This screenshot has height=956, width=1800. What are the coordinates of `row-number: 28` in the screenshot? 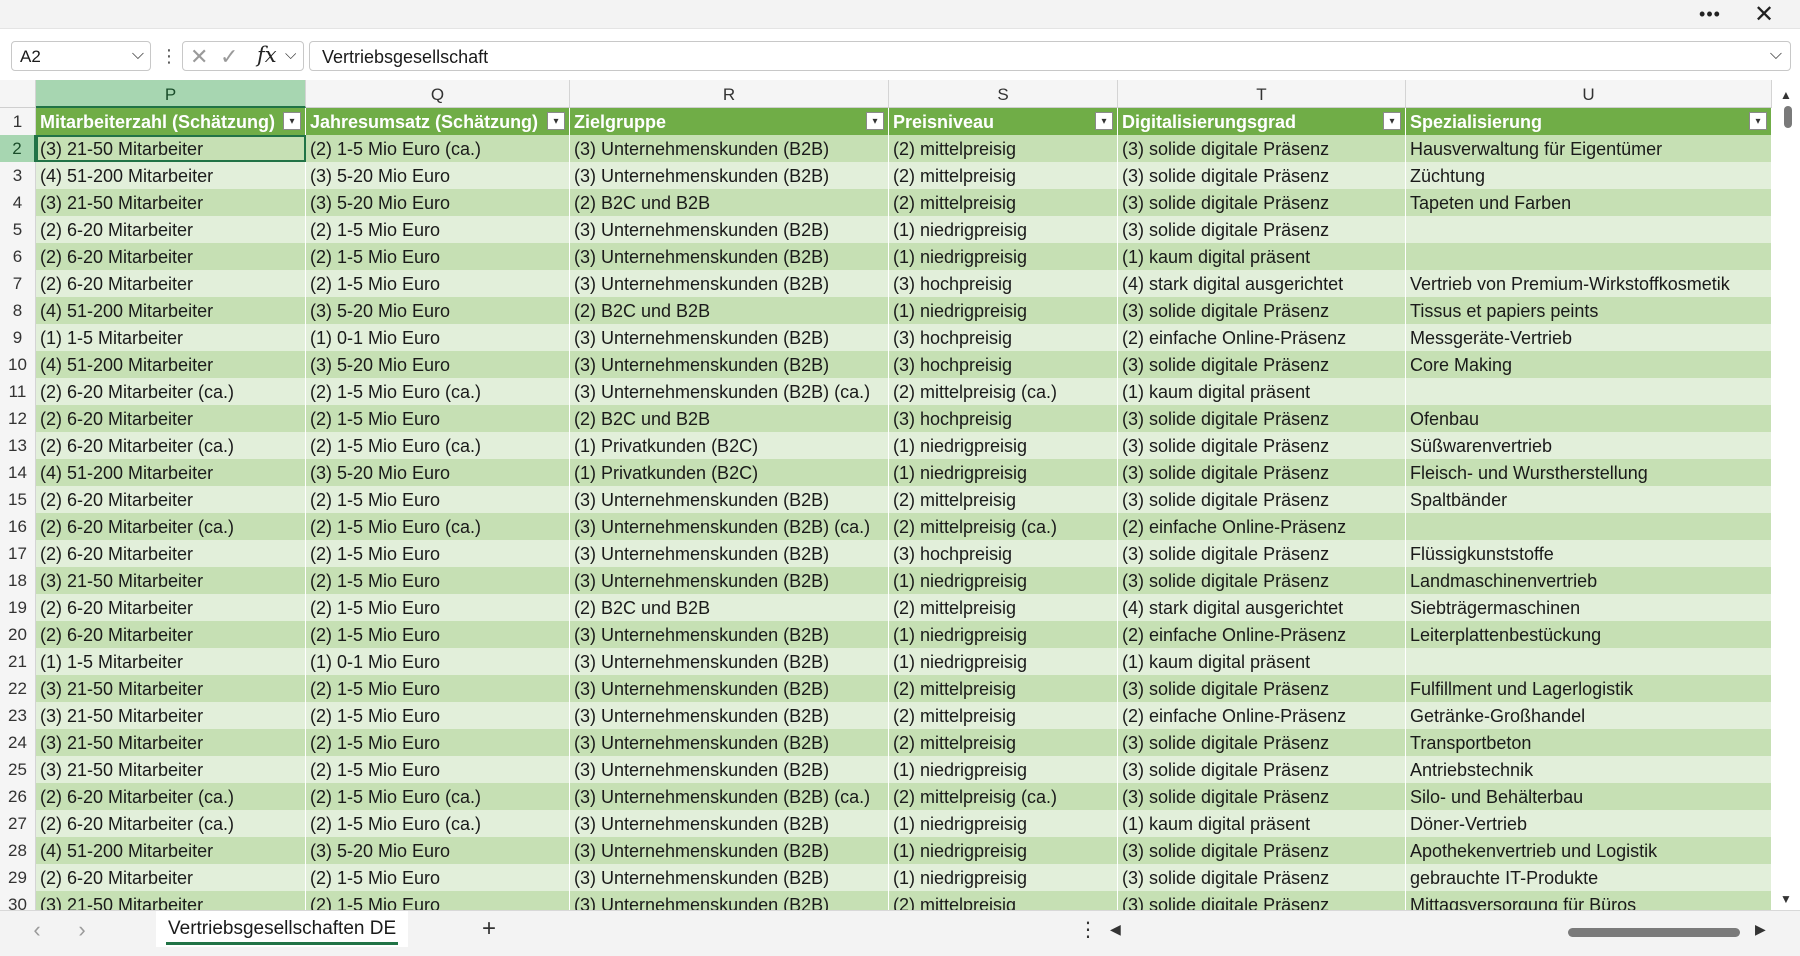 It's located at (18, 850).